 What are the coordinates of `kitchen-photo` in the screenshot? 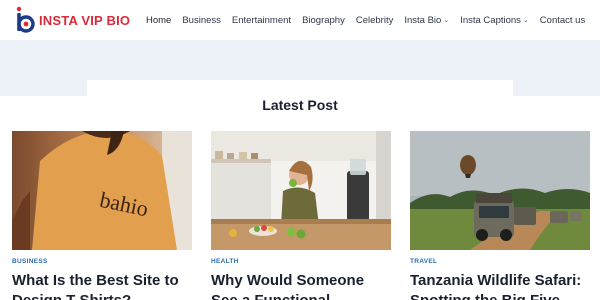 It's located at (301, 190).